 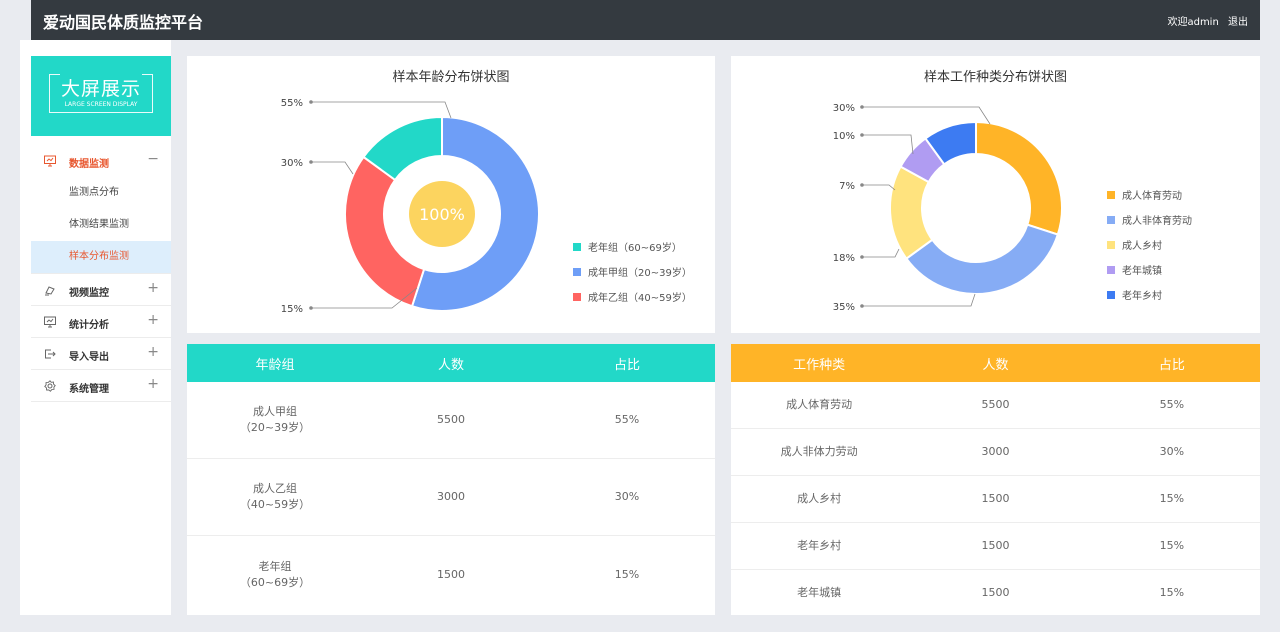 I want to click on table-row: 老年组 （60~69岁） 1500 15%, so click(x=451, y=574).